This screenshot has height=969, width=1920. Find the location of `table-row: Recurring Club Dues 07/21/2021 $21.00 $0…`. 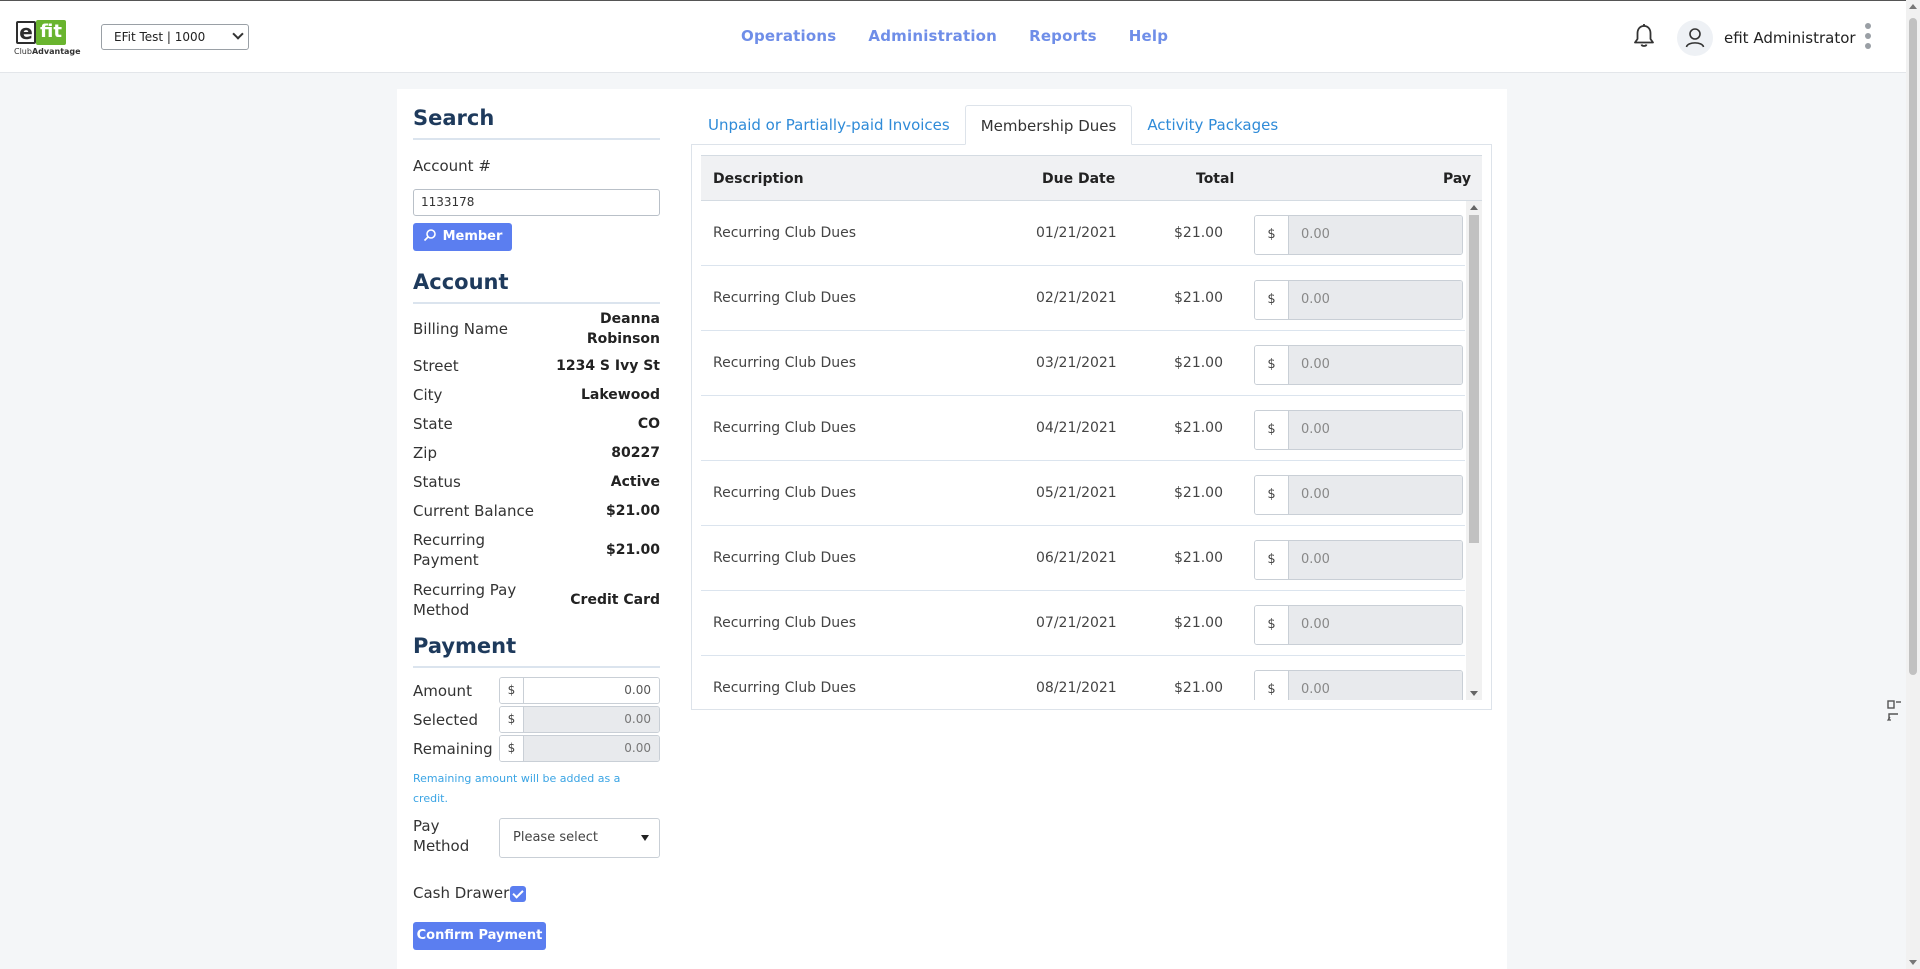

table-row: Recurring Club Dues 07/21/2021 $21.00 $0… is located at coordinates (1083, 623).